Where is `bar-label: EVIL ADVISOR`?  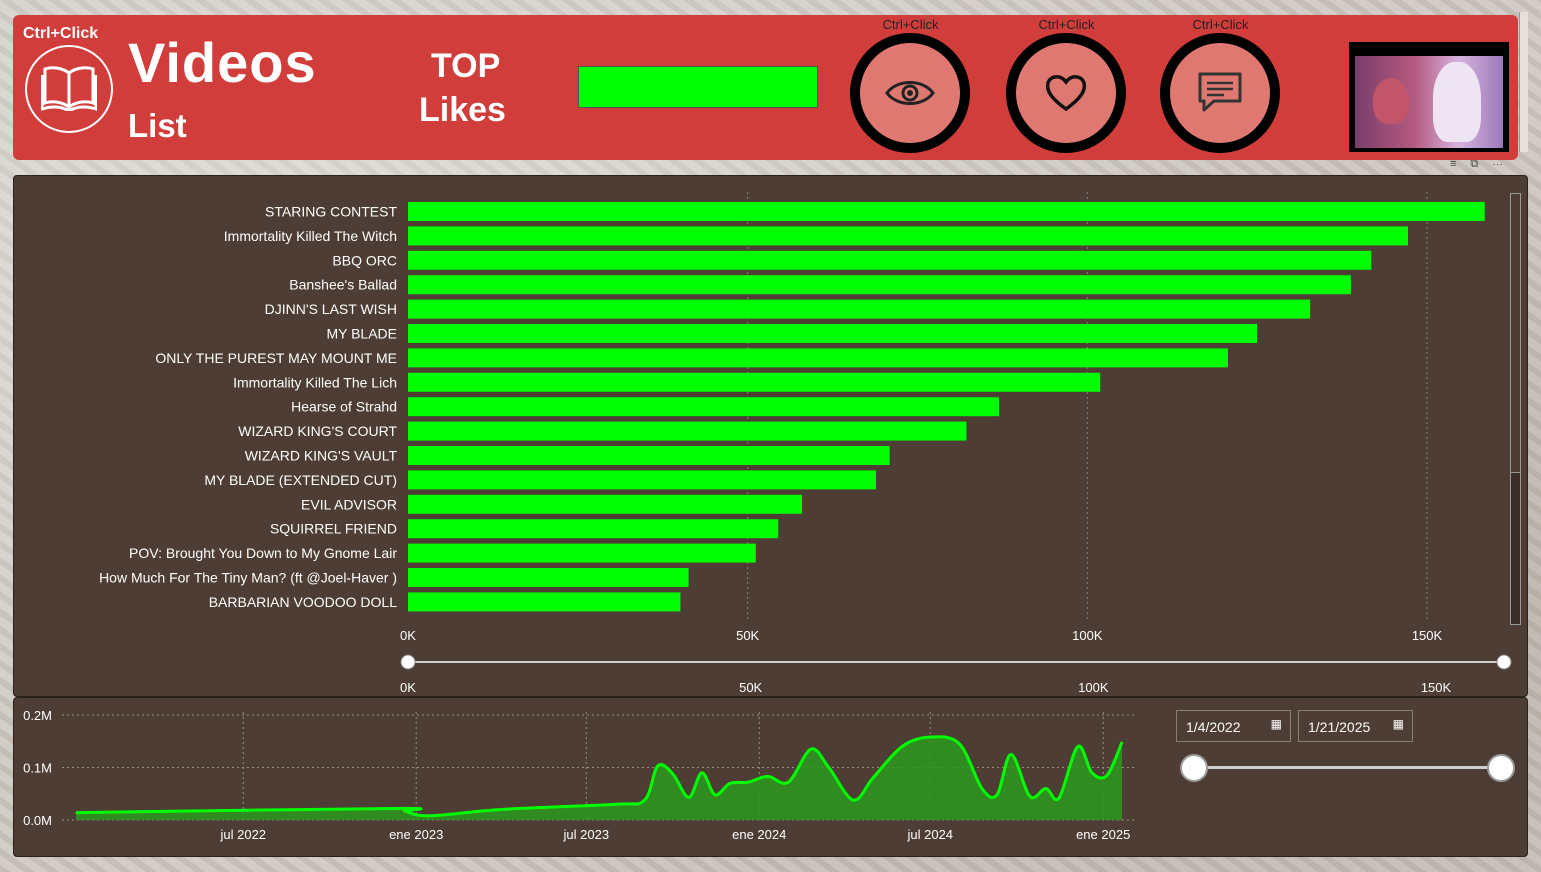 bar-label: EVIL ADVISOR is located at coordinates (349, 504).